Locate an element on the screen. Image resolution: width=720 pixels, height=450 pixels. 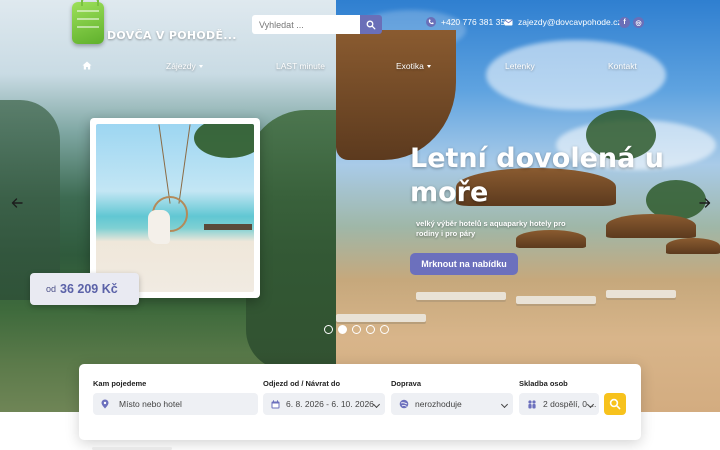
home-icon is located at coordinates (87, 65).